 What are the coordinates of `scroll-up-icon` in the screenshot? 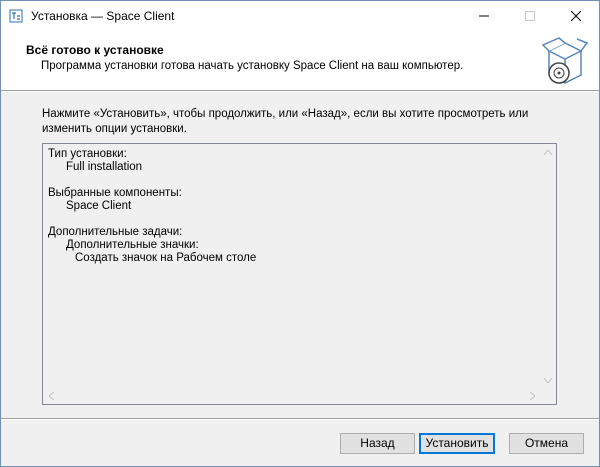 It's located at (548, 152).